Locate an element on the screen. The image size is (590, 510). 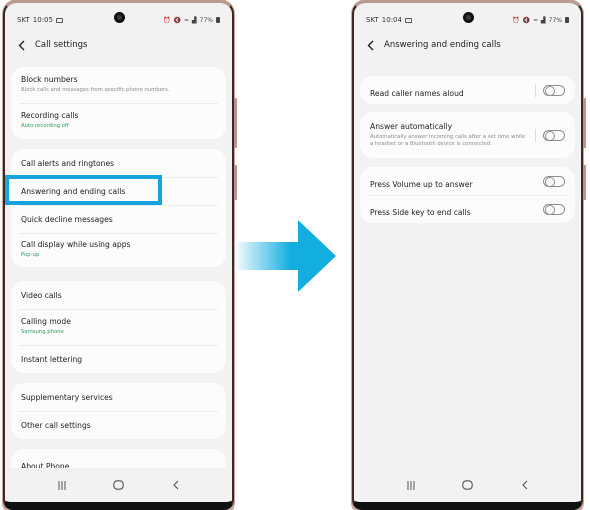
item-title: Call alerts and ringtones is located at coordinates (68, 163).